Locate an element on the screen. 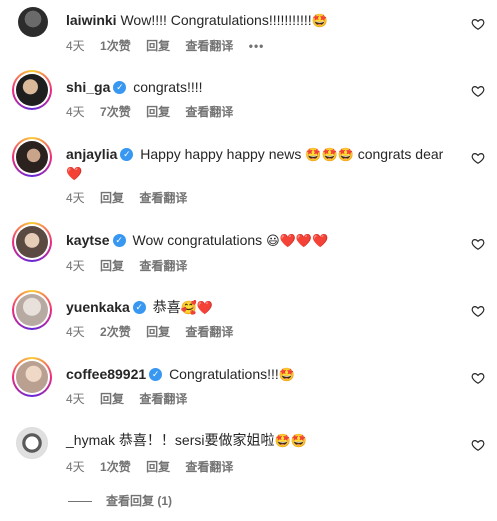  likes-count: 2次赞 is located at coordinates (115, 332).